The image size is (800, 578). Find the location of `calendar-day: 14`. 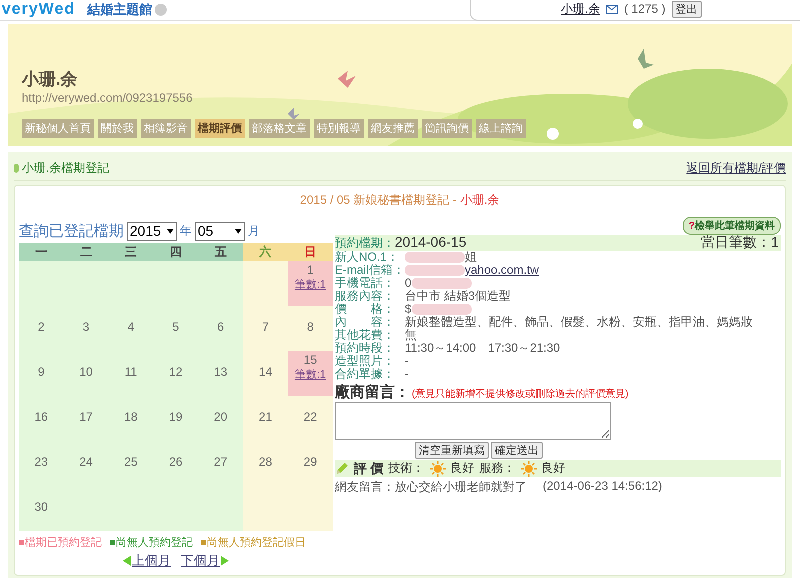

calendar-day: 14 is located at coordinates (265, 373).